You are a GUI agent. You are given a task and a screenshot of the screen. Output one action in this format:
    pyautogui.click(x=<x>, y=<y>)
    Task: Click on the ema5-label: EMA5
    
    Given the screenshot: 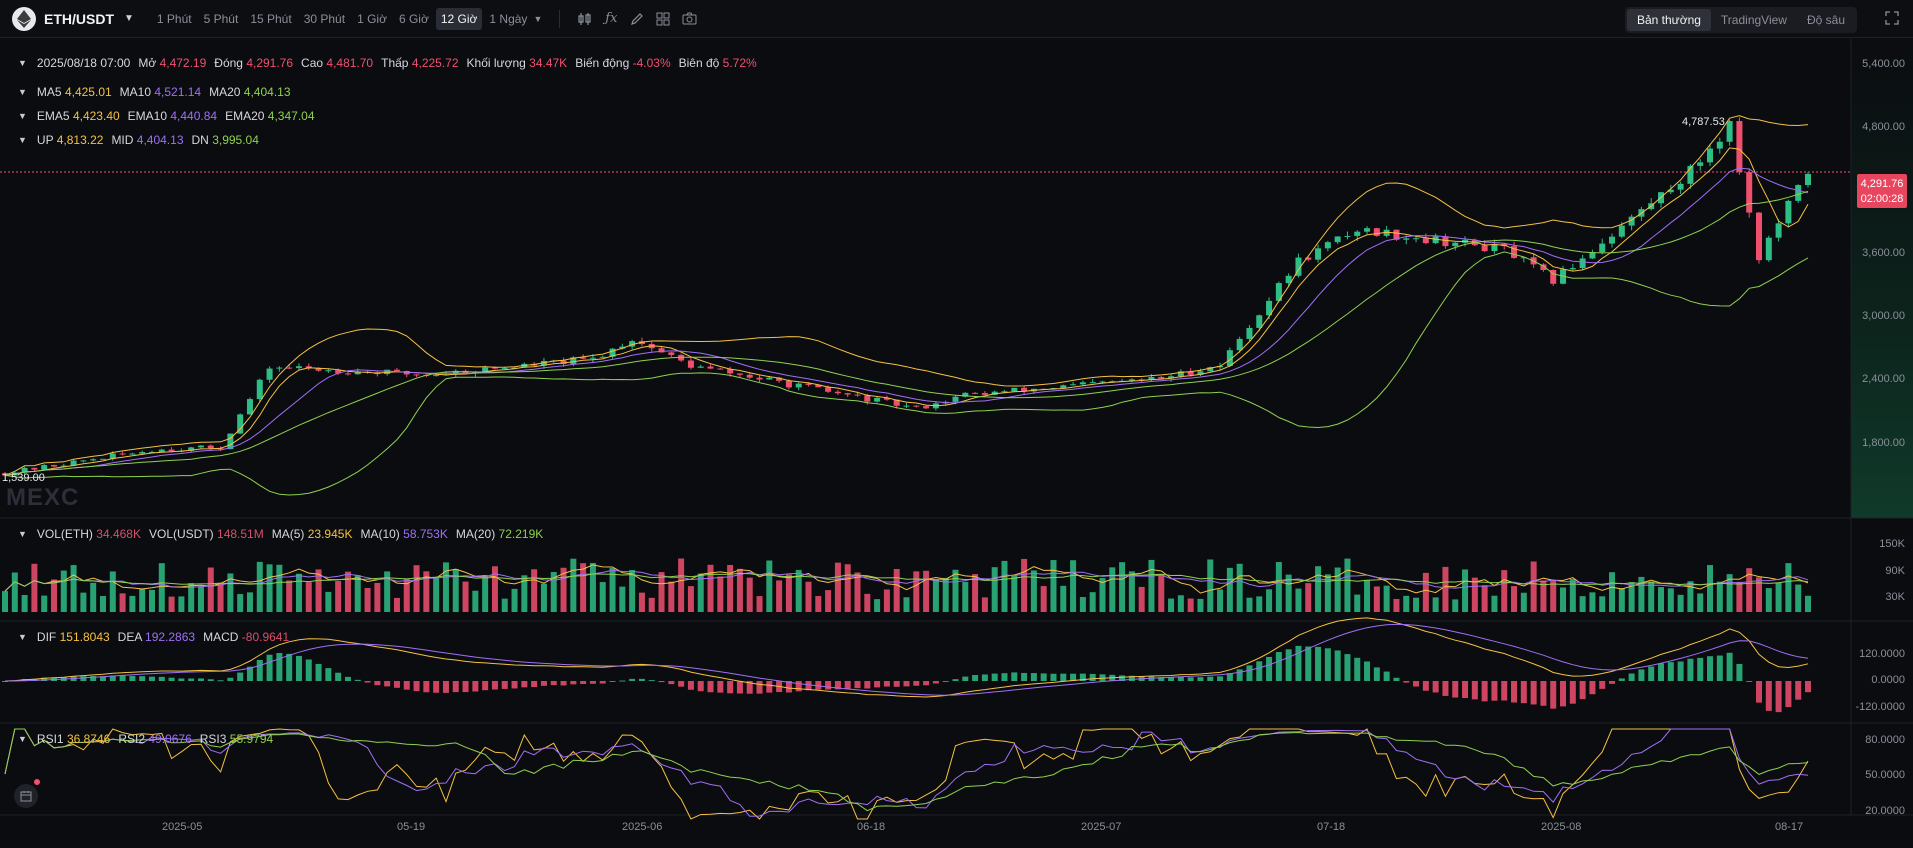 What is the action you would take?
    pyautogui.click(x=53, y=116)
    